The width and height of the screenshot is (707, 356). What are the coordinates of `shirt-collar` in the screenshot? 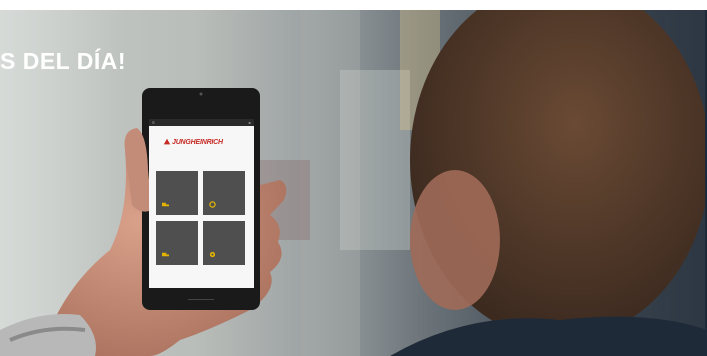 It's located at (548, 336).